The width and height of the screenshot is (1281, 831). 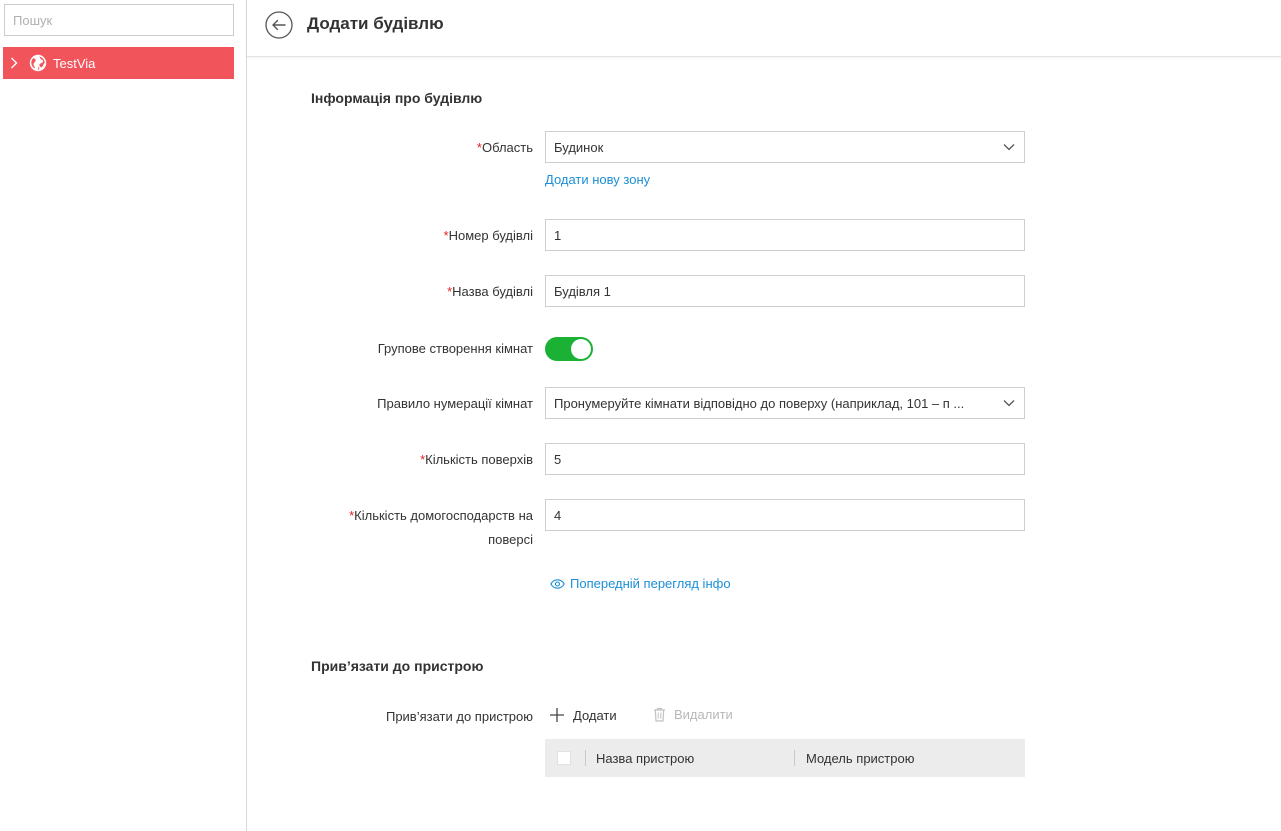 What do you see at coordinates (118, 63) in the screenshot?
I see `tree-item-testvia: TestVia` at bounding box center [118, 63].